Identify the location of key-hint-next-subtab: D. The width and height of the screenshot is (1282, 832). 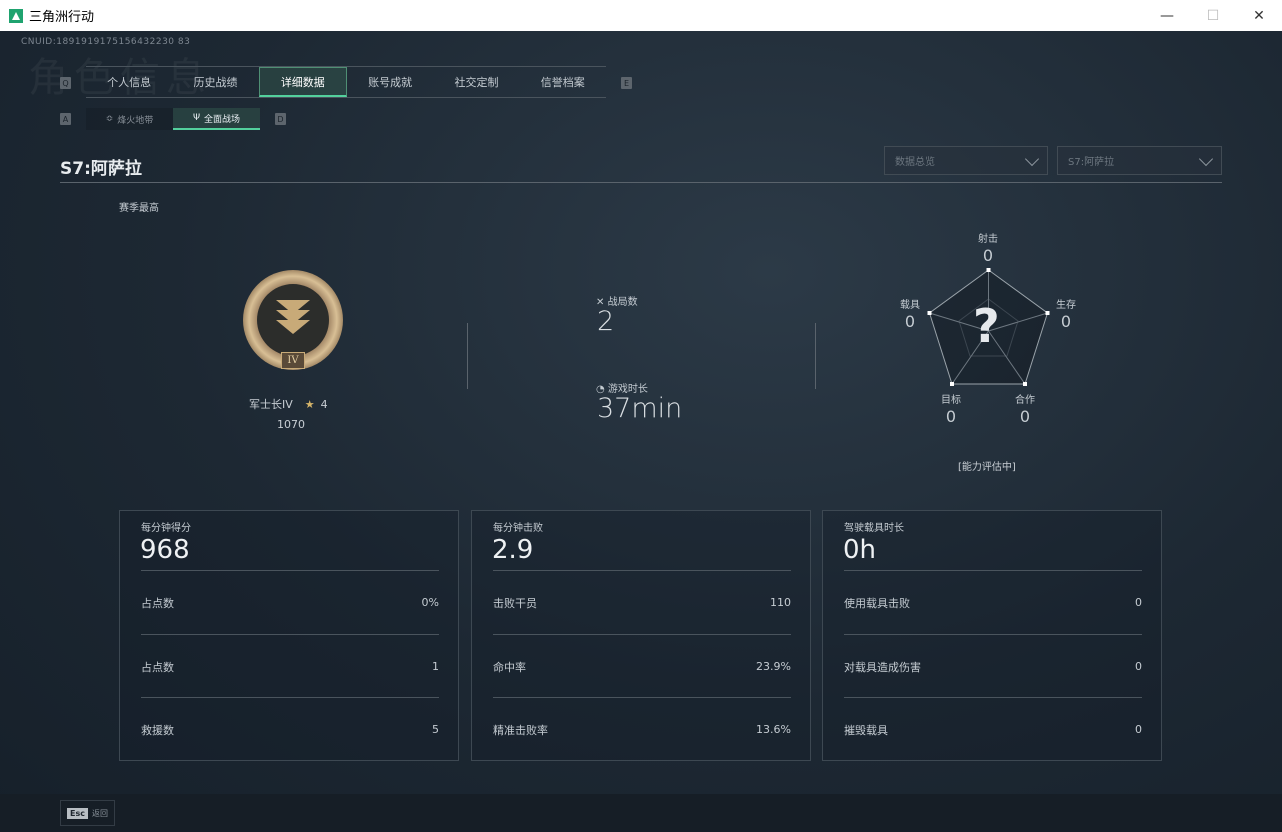
(280, 119).